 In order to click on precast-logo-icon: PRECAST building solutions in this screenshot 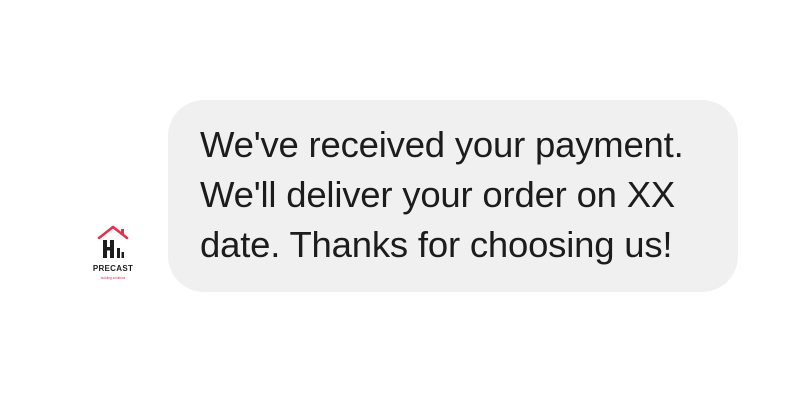, I will do `click(113, 252)`.